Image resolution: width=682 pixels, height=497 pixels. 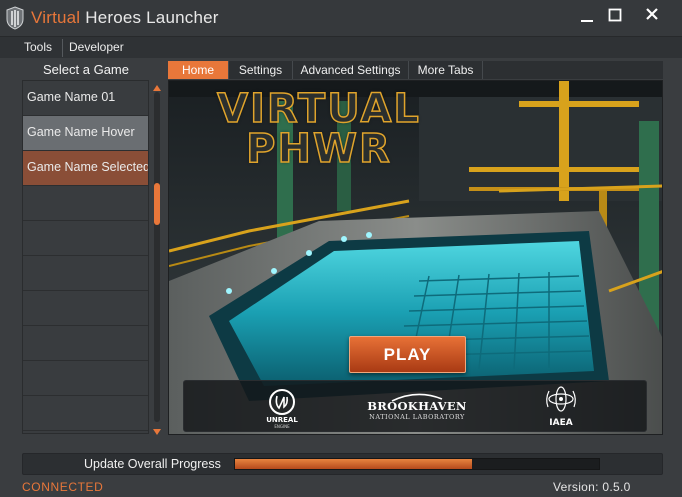 What do you see at coordinates (341, 47) in the screenshot?
I see `menu-bar: Tools Developer` at bounding box center [341, 47].